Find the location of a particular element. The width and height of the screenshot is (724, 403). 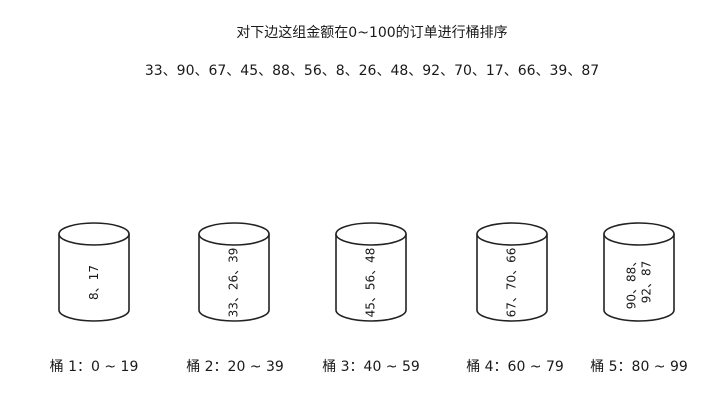

bucket-4-contents: 67、70、66 is located at coordinates (511, 282).